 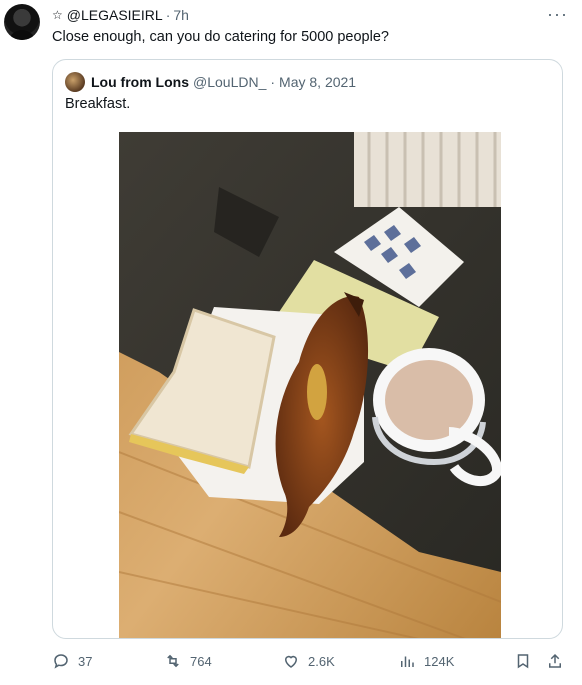 I want to click on views-icon, so click(x=407, y=661).